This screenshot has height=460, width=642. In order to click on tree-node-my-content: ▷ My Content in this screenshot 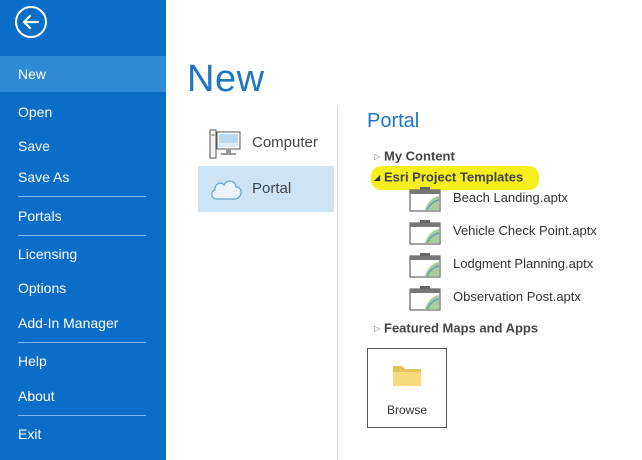, I will do `click(414, 156)`.